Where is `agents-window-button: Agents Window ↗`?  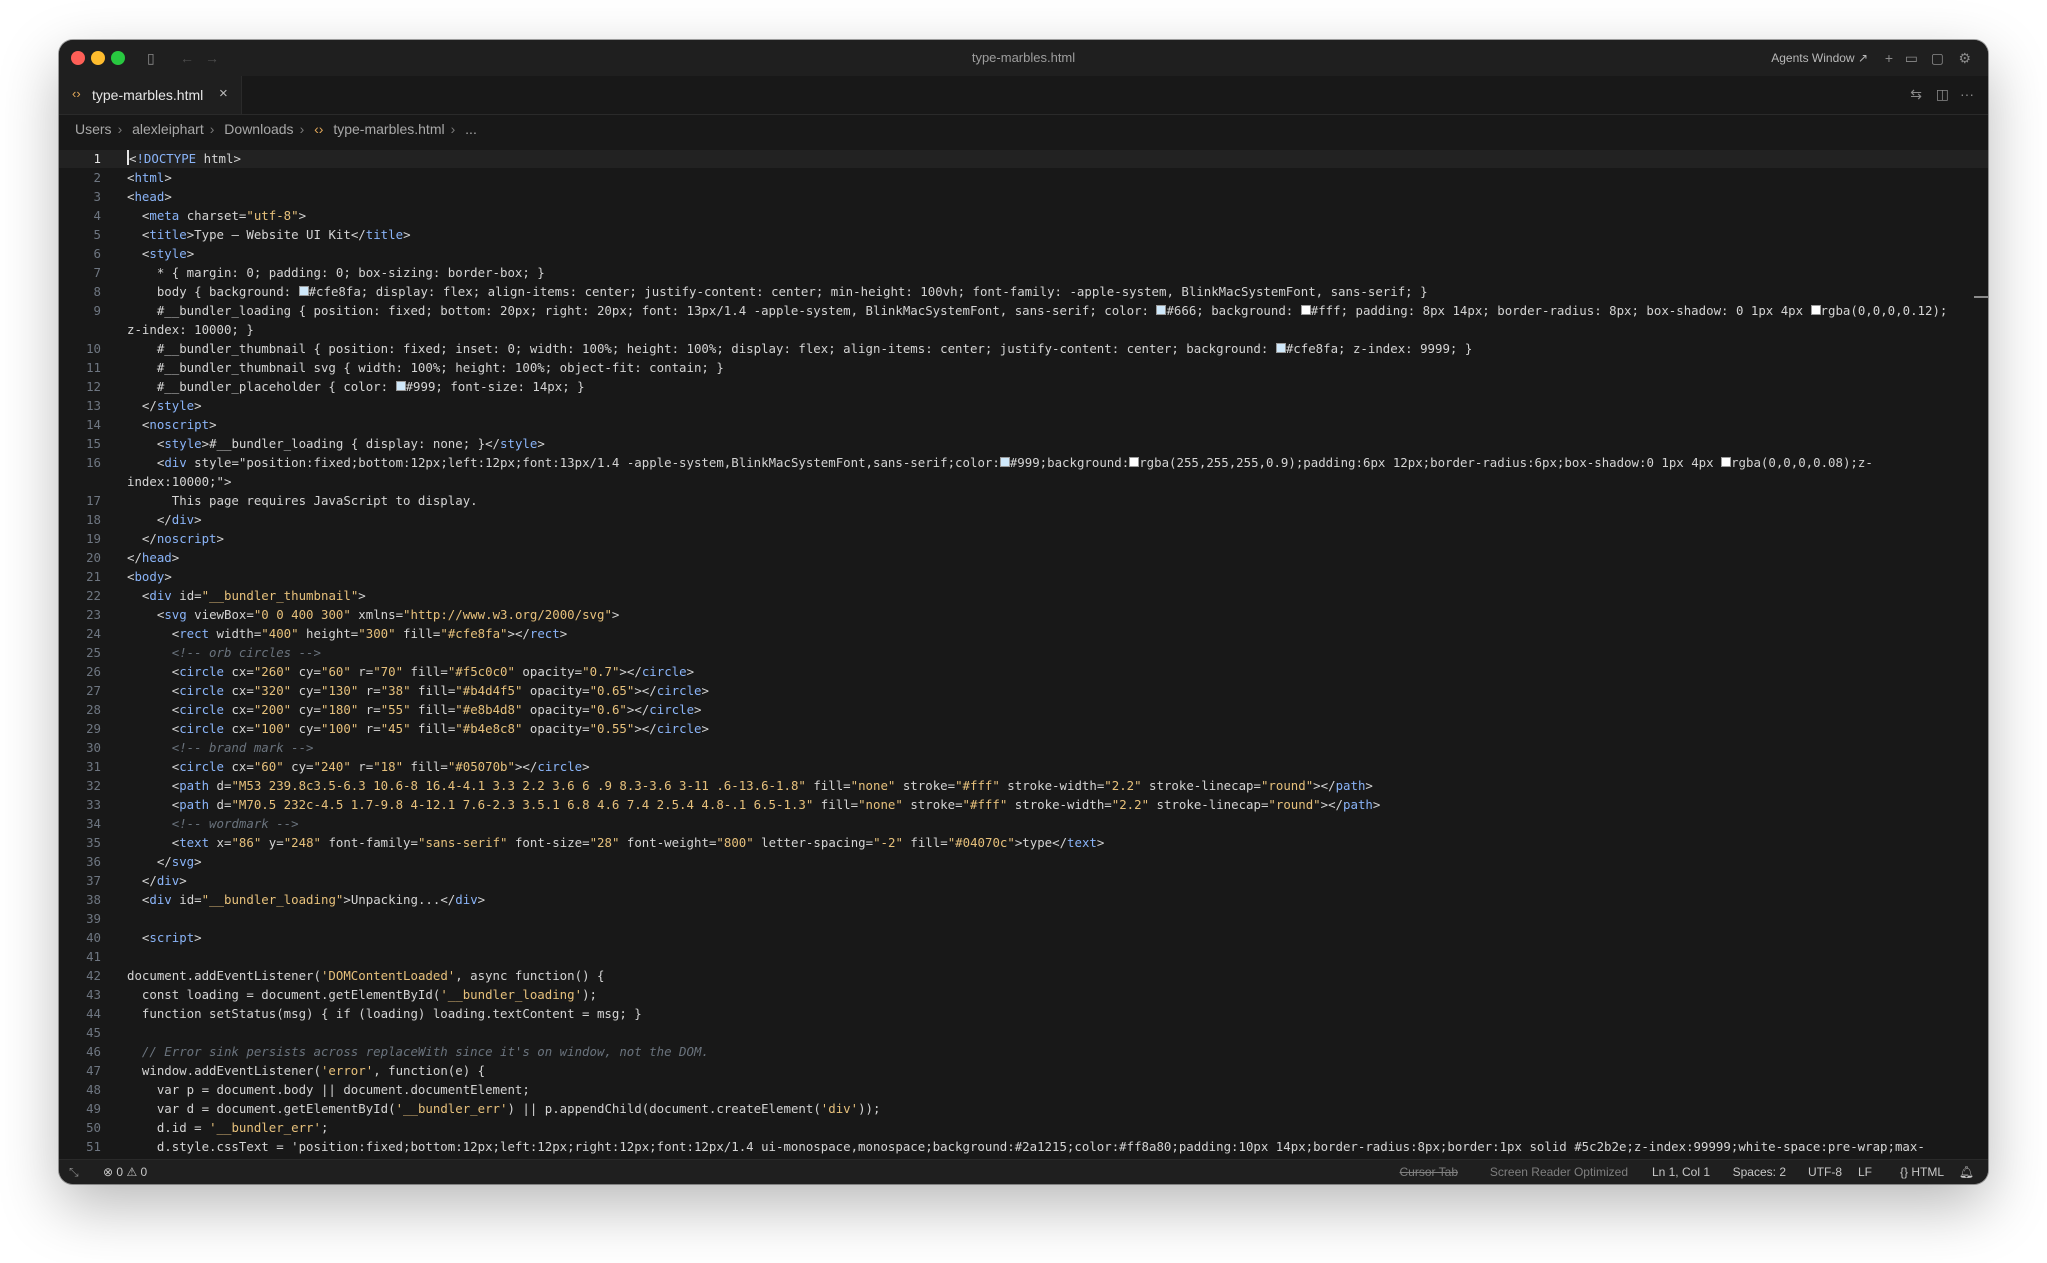 agents-window-button: Agents Window ↗ is located at coordinates (1819, 58).